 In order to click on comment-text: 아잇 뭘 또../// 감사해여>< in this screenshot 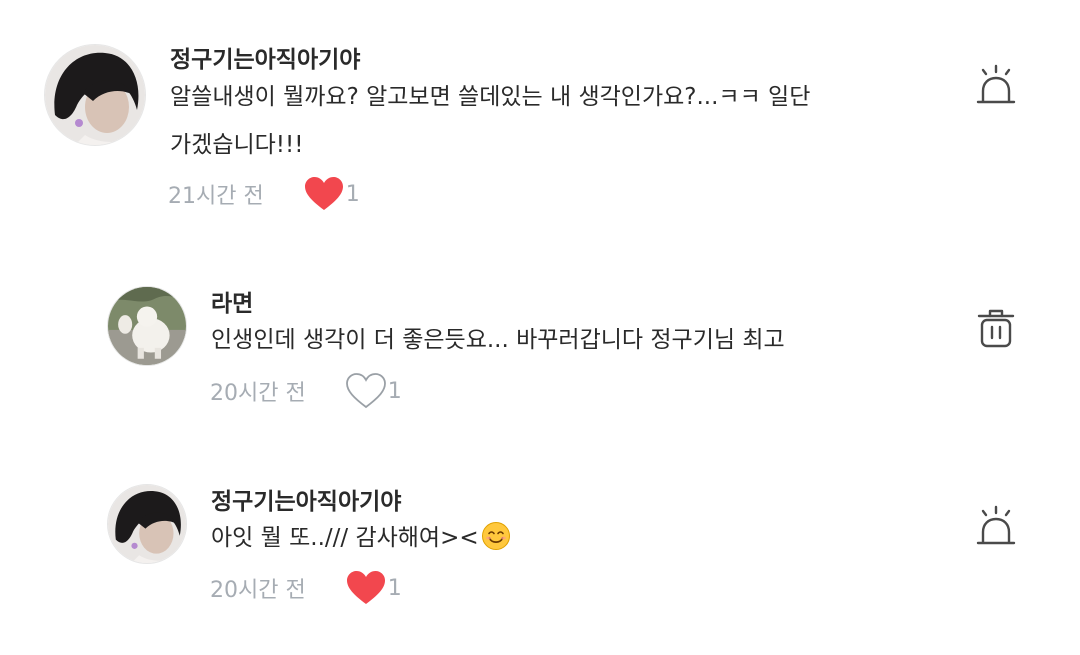, I will do `click(361, 538)`.